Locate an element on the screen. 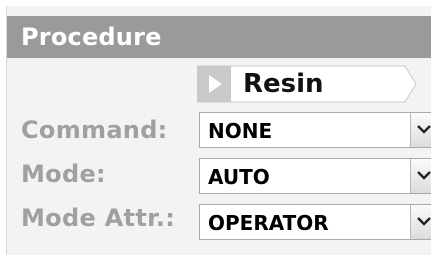  mode-attr-label: Mode Attr.: is located at coordinates (98, 218).